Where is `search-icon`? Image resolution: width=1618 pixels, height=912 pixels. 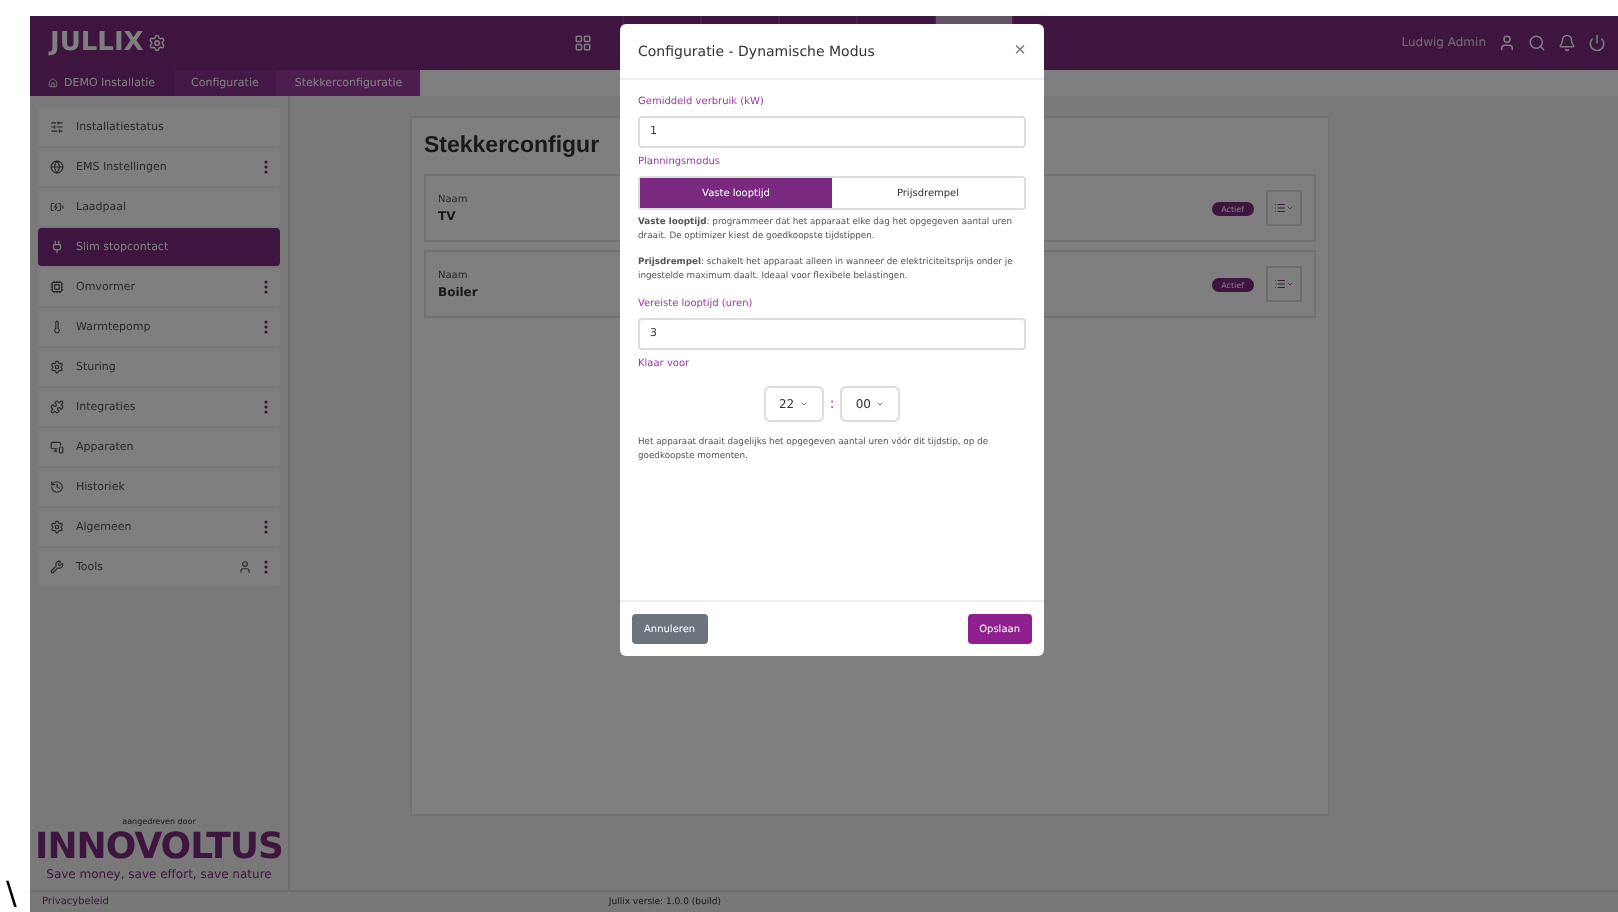 search-icon is located at coordinates (1537, 43).